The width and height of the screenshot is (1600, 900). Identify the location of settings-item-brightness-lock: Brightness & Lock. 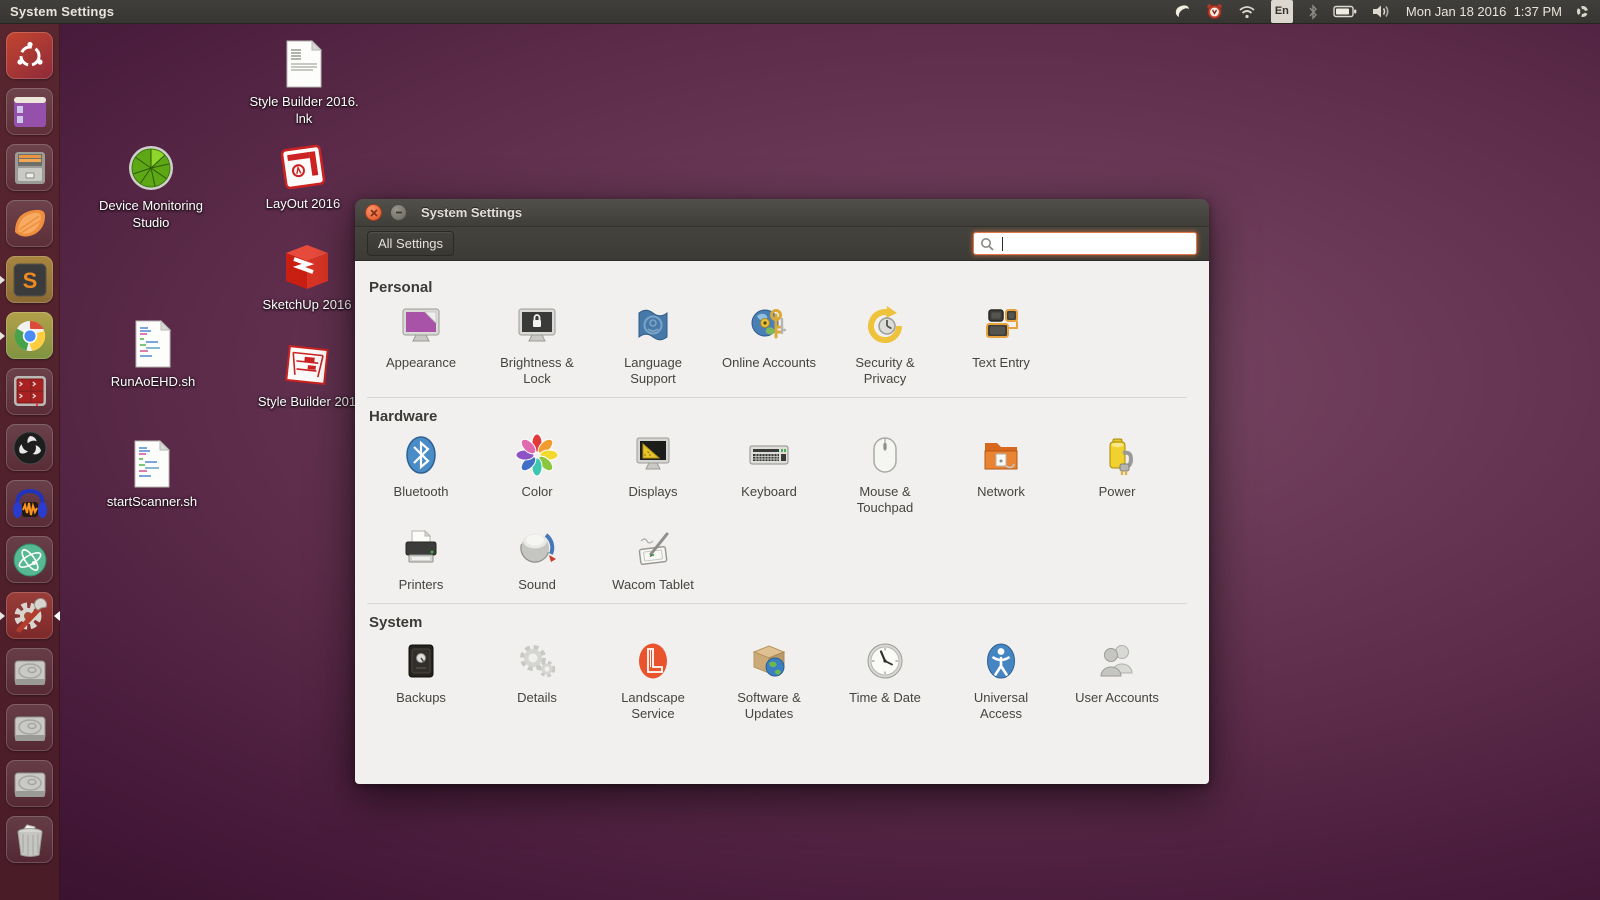
(537, 344).